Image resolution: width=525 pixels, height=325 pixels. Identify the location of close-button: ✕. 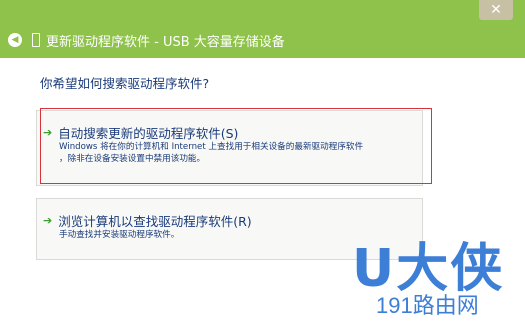
(496, 10).